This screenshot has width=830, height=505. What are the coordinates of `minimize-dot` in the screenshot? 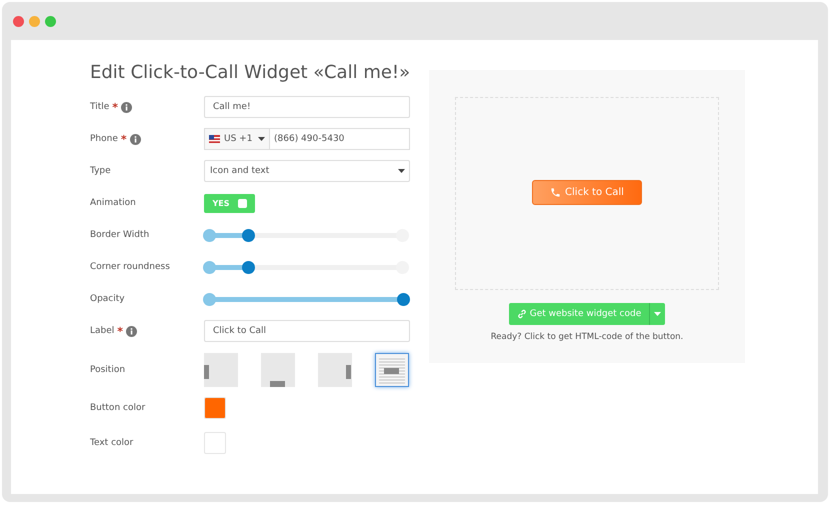 It's located at (34, 21).